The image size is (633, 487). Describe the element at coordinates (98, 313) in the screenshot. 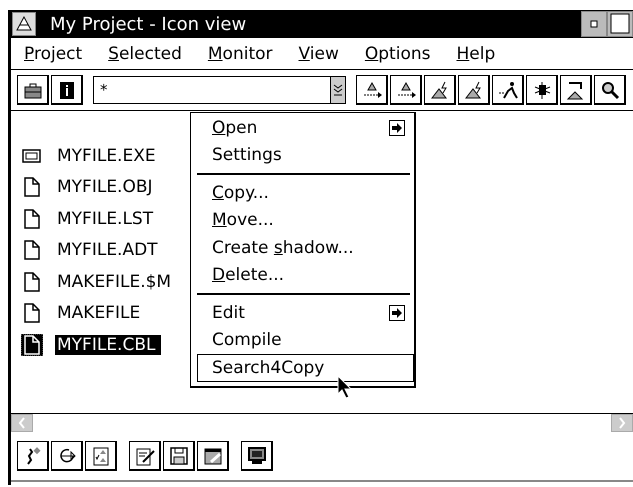

I see `file-name: MAKEFILE` at that location.